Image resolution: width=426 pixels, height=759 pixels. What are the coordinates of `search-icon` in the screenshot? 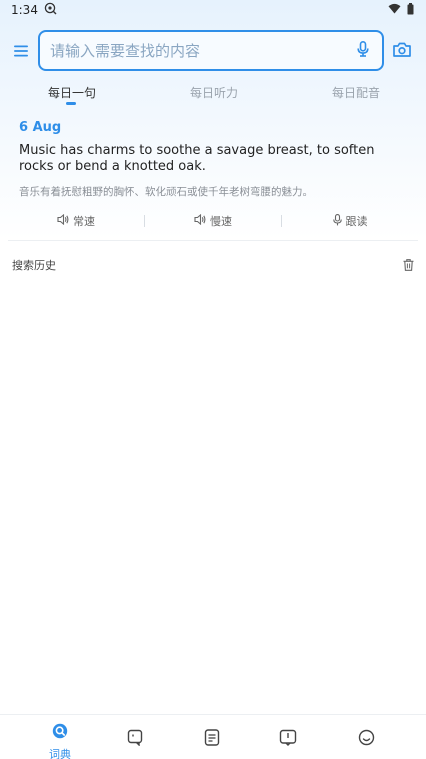 It's located at (60, 733).